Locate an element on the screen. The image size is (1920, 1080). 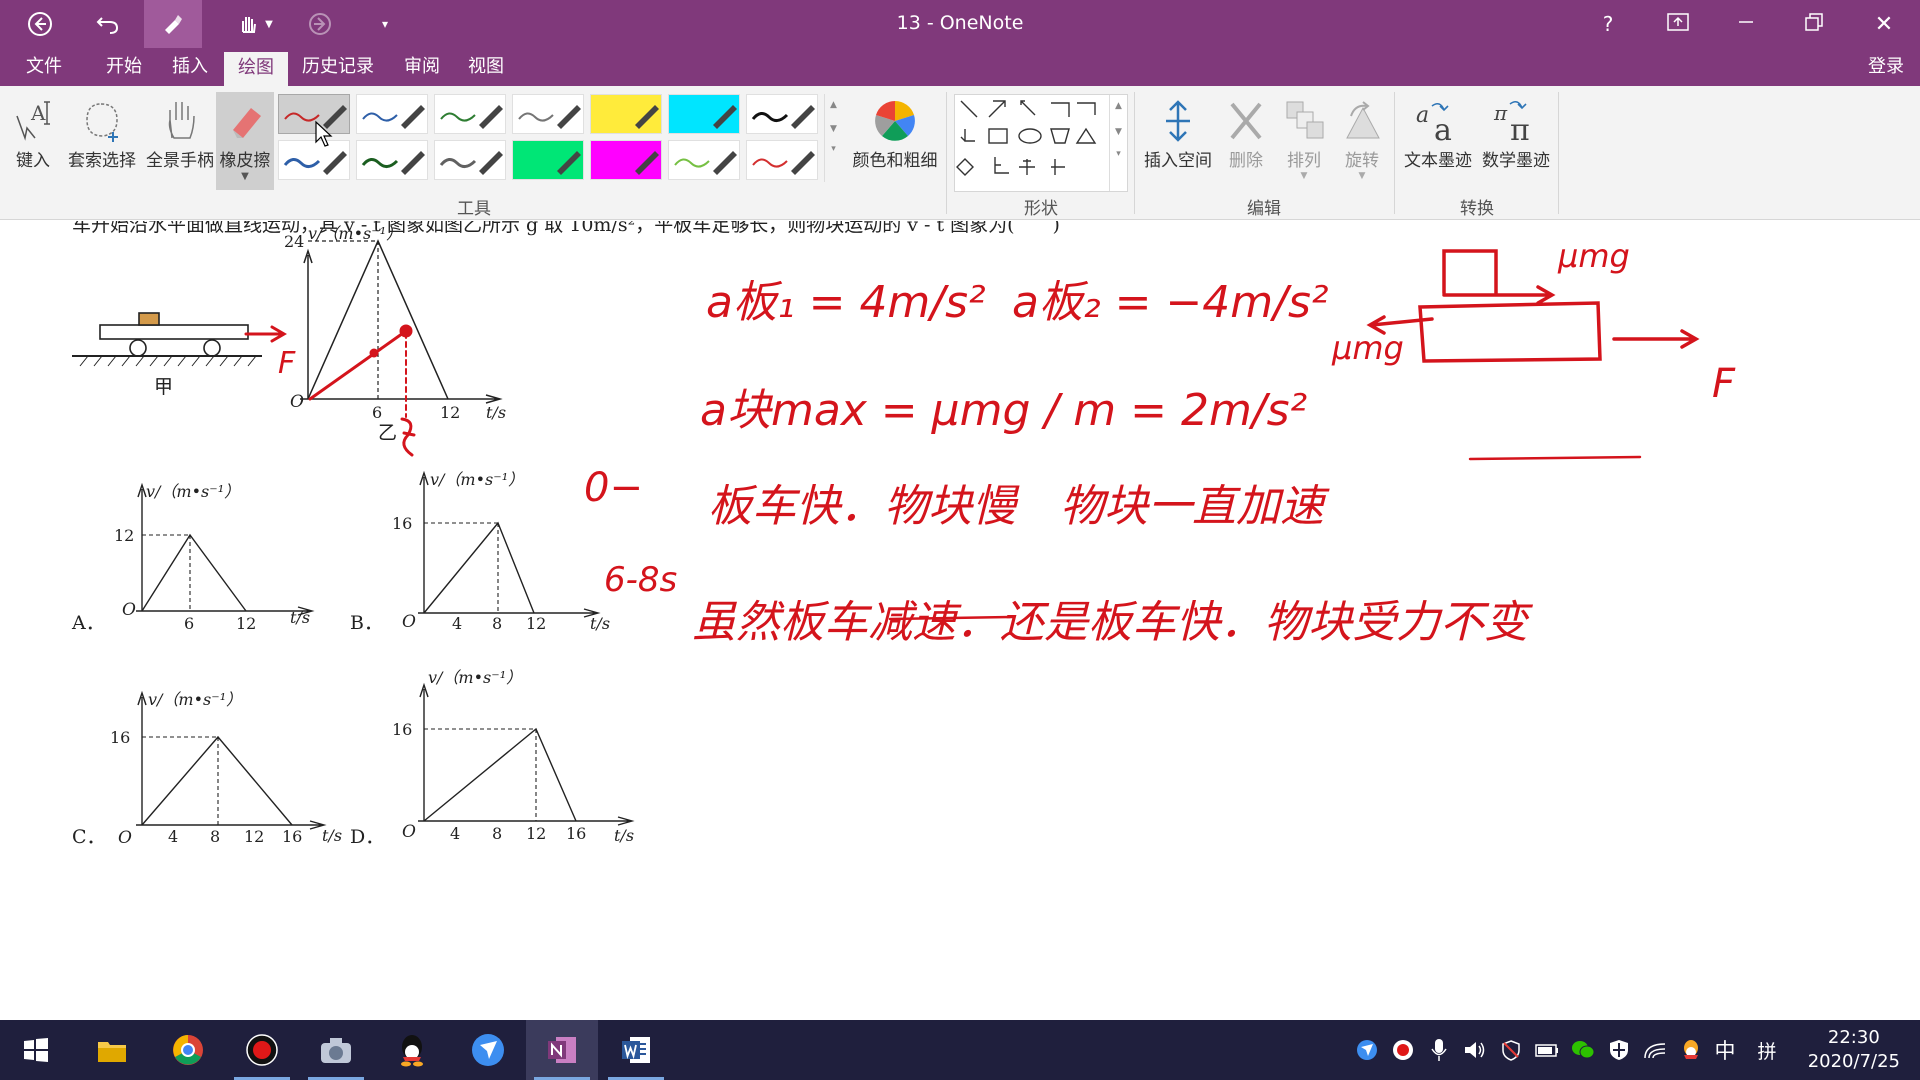
pen-swatch-green is located at coordinates (470, 114).